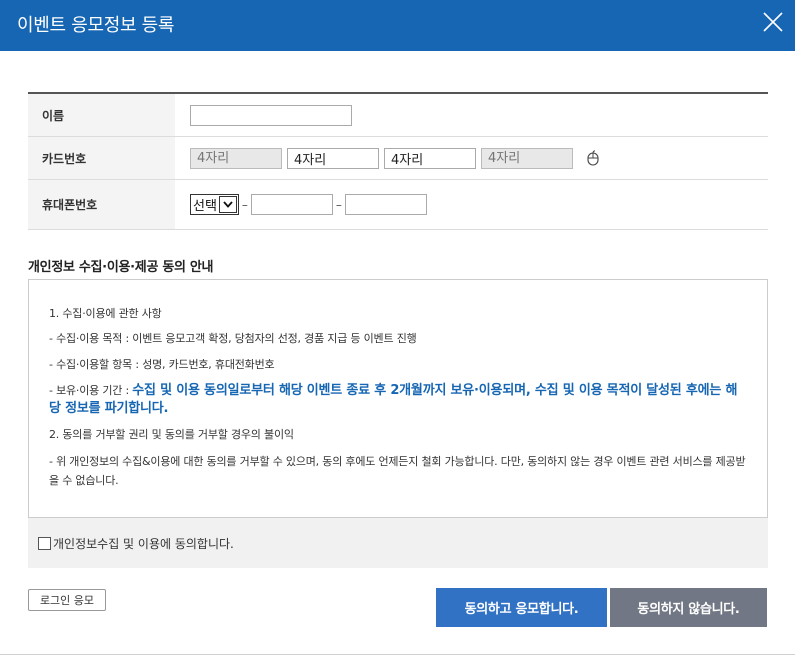 The width and height of the screenshot is (795, 659). What do you see at coordinates (271, 115) in the screenshot?
I see `name-input` at bounding box center [271, 115].